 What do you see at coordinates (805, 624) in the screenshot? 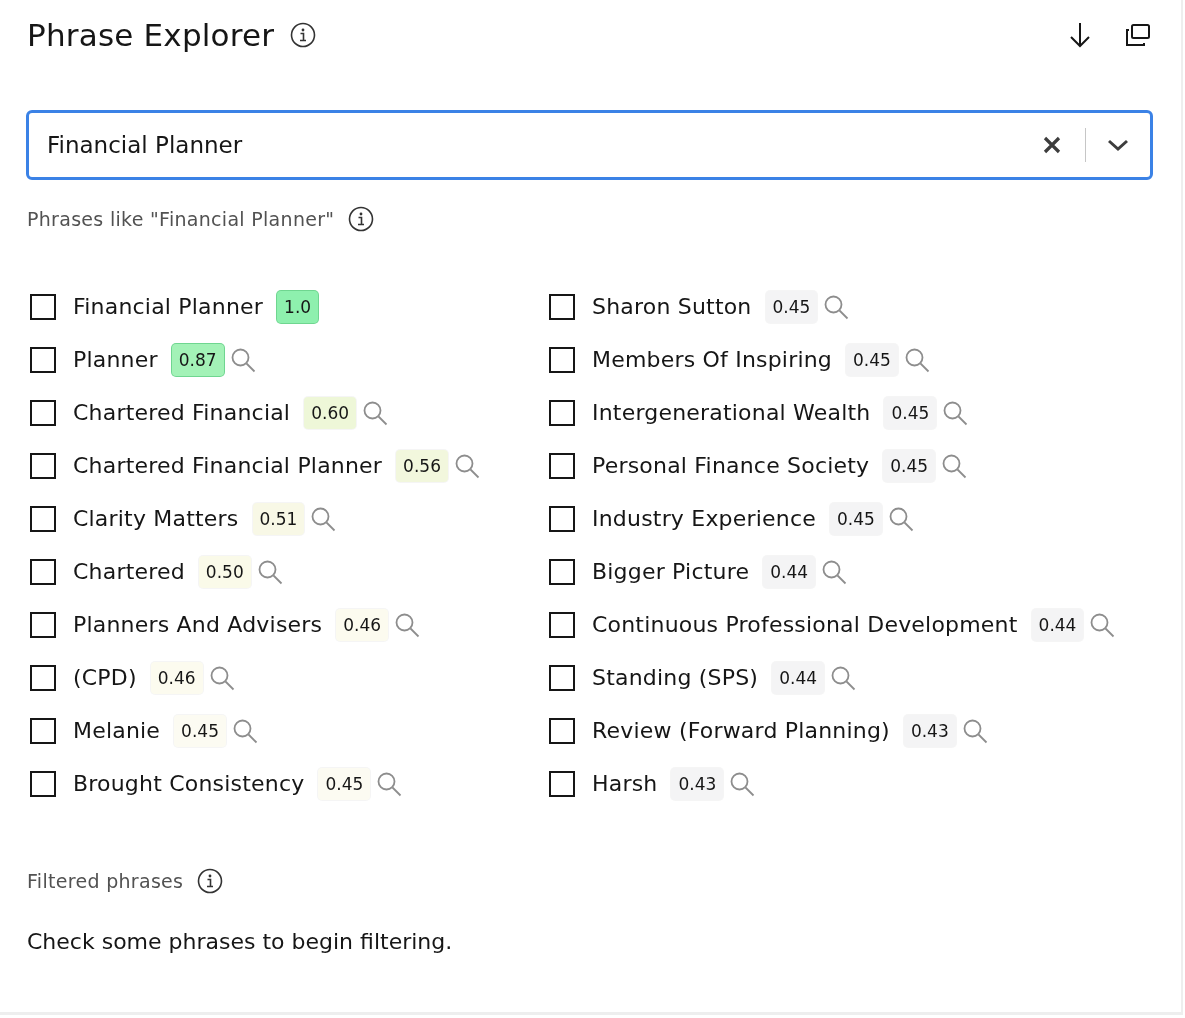
I see `phrase-label: Continuous Professional Development` at bounding box center [805, 624].